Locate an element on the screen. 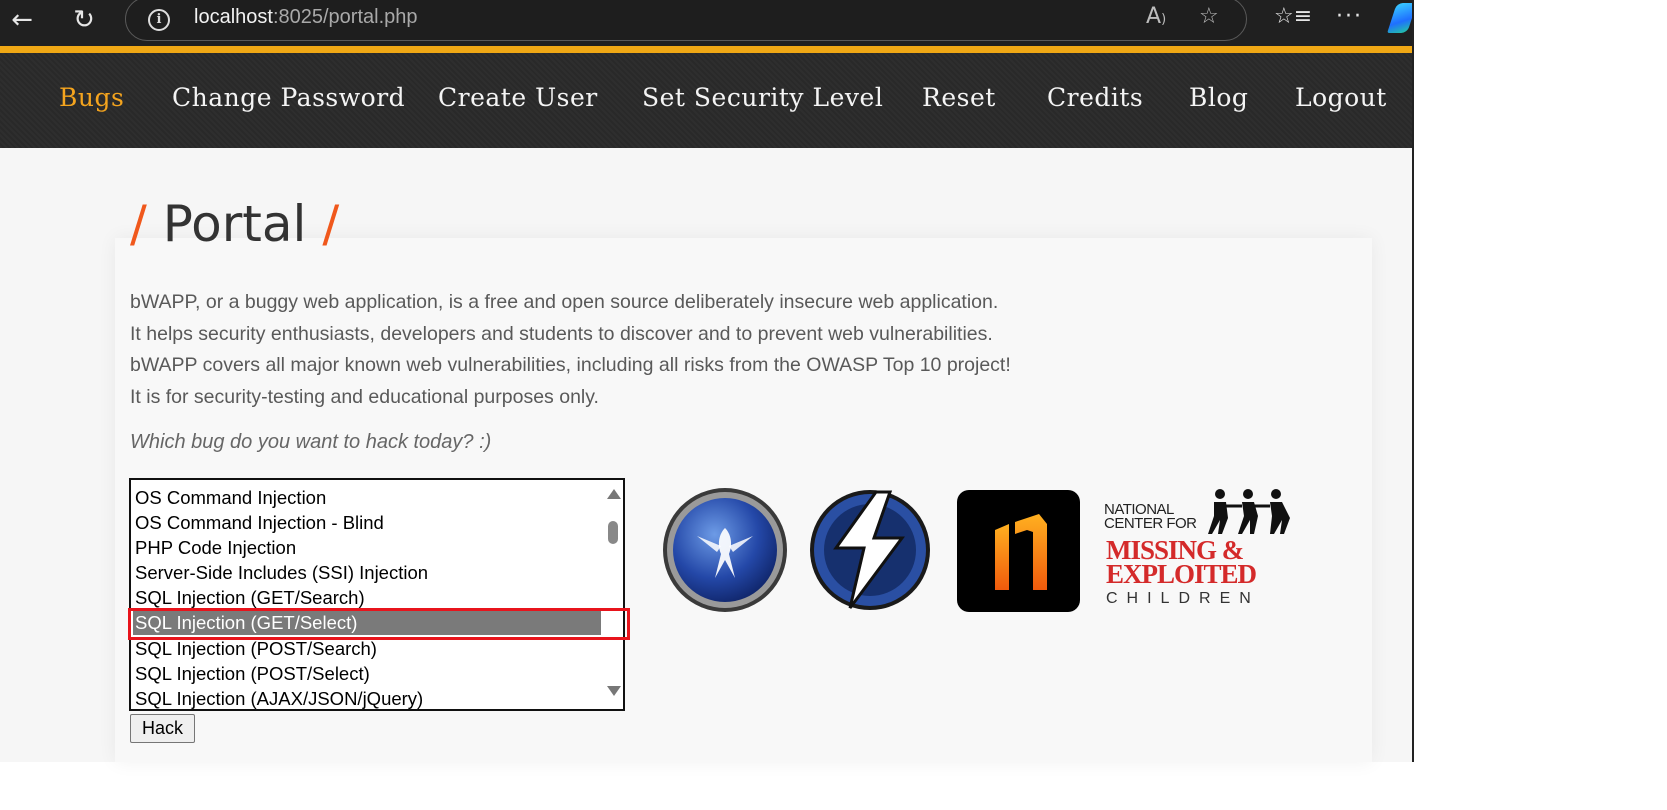  list-item: SQL Injection (AJAX/JSON/jQuery) is located at coordinates (367, 698).